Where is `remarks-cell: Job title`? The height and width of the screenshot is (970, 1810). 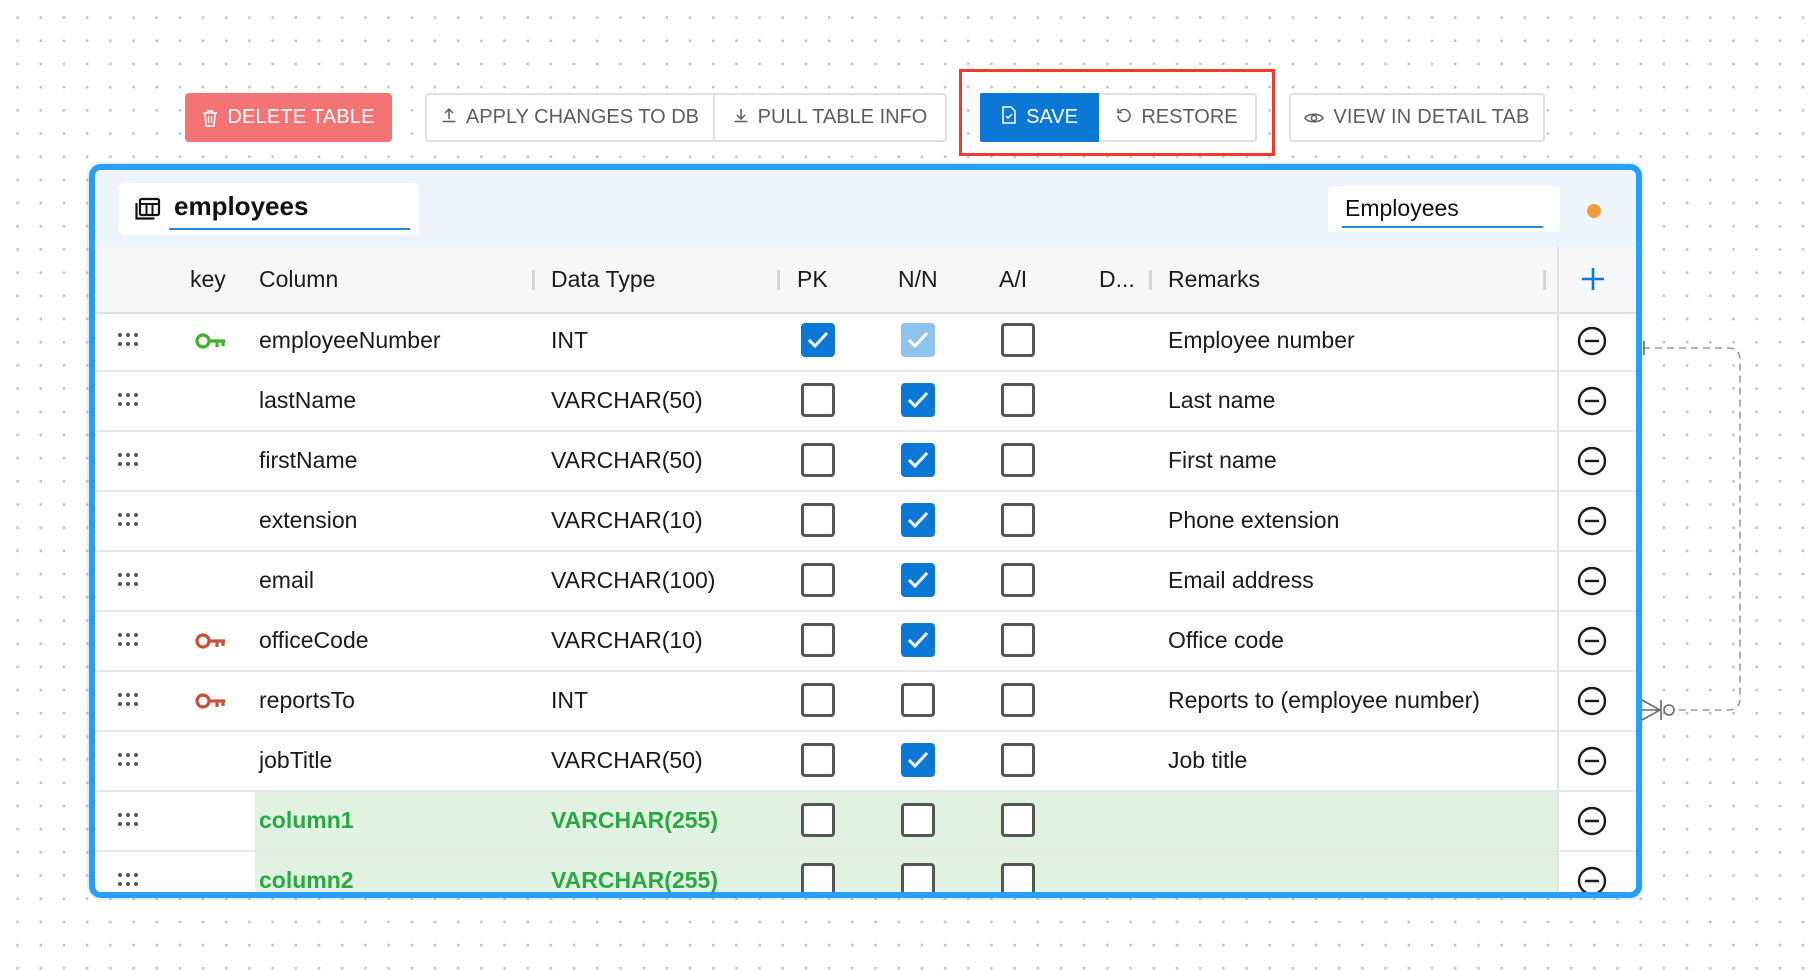
remarks-cell: Job title is located at coordinates (1207, 760).